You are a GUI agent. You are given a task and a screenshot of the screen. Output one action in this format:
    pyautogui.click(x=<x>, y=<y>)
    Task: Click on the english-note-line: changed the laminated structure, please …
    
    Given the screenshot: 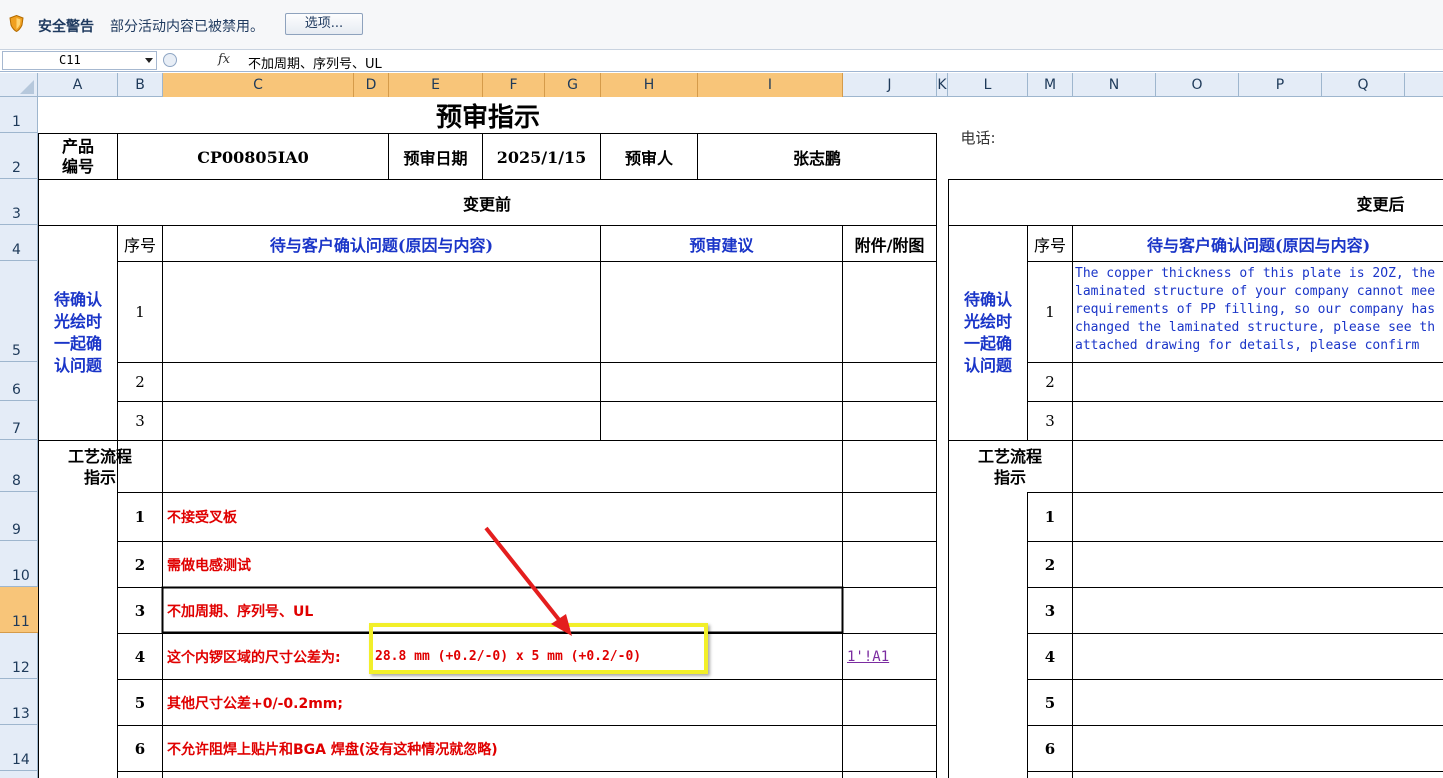 What is the action you would take?
    pyautogui.click(x=1255, y=327)
    